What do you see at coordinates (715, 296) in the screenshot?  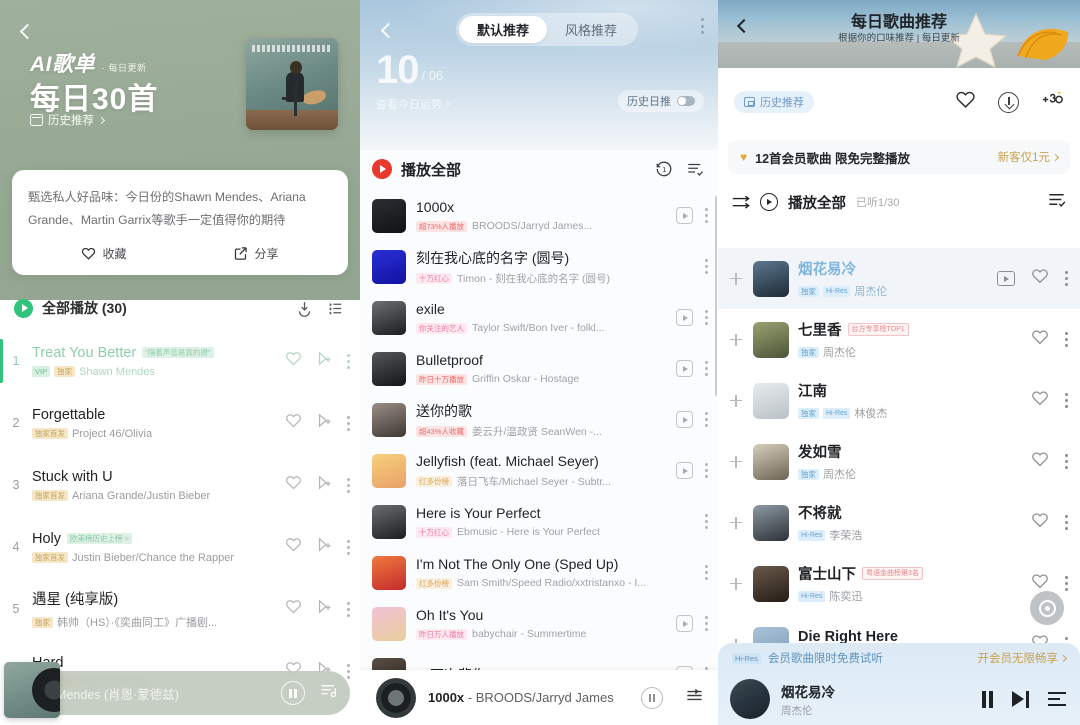 I see `scrollbar` at bounding box center [715, 296].